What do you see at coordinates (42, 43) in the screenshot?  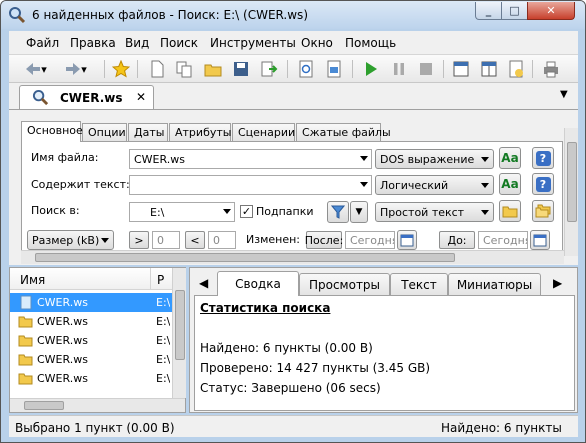 I see `menu-file: Файл` at bounding box center [42, 43].